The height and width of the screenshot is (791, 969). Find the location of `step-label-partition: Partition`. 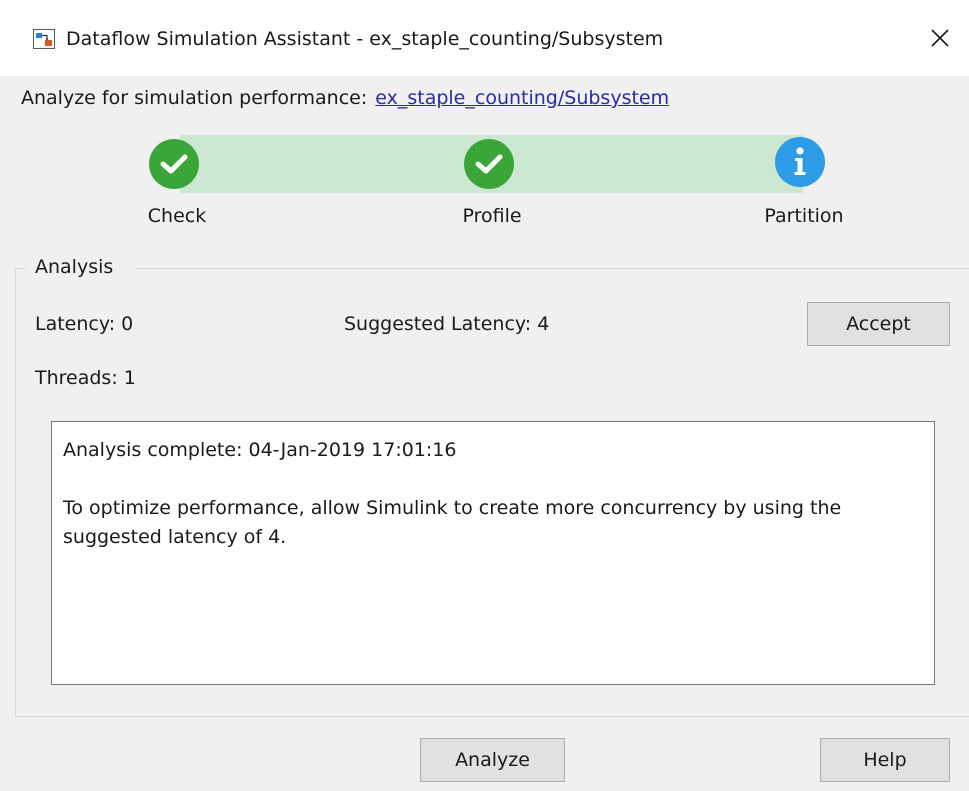

step-label-partition: Partition is located at coordinates (804, 216).